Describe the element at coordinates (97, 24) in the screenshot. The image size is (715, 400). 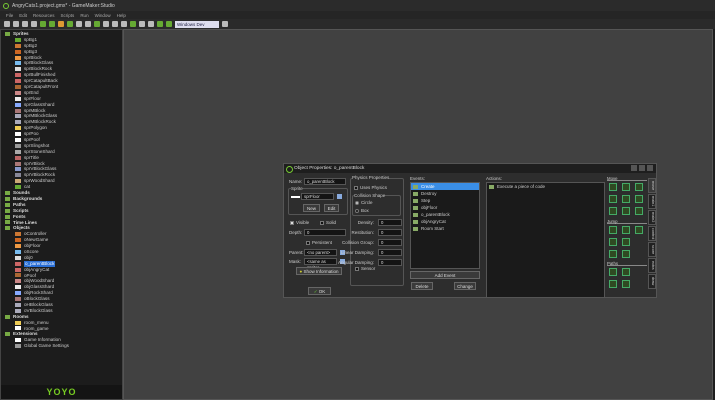
I see `path-icon` at that location.